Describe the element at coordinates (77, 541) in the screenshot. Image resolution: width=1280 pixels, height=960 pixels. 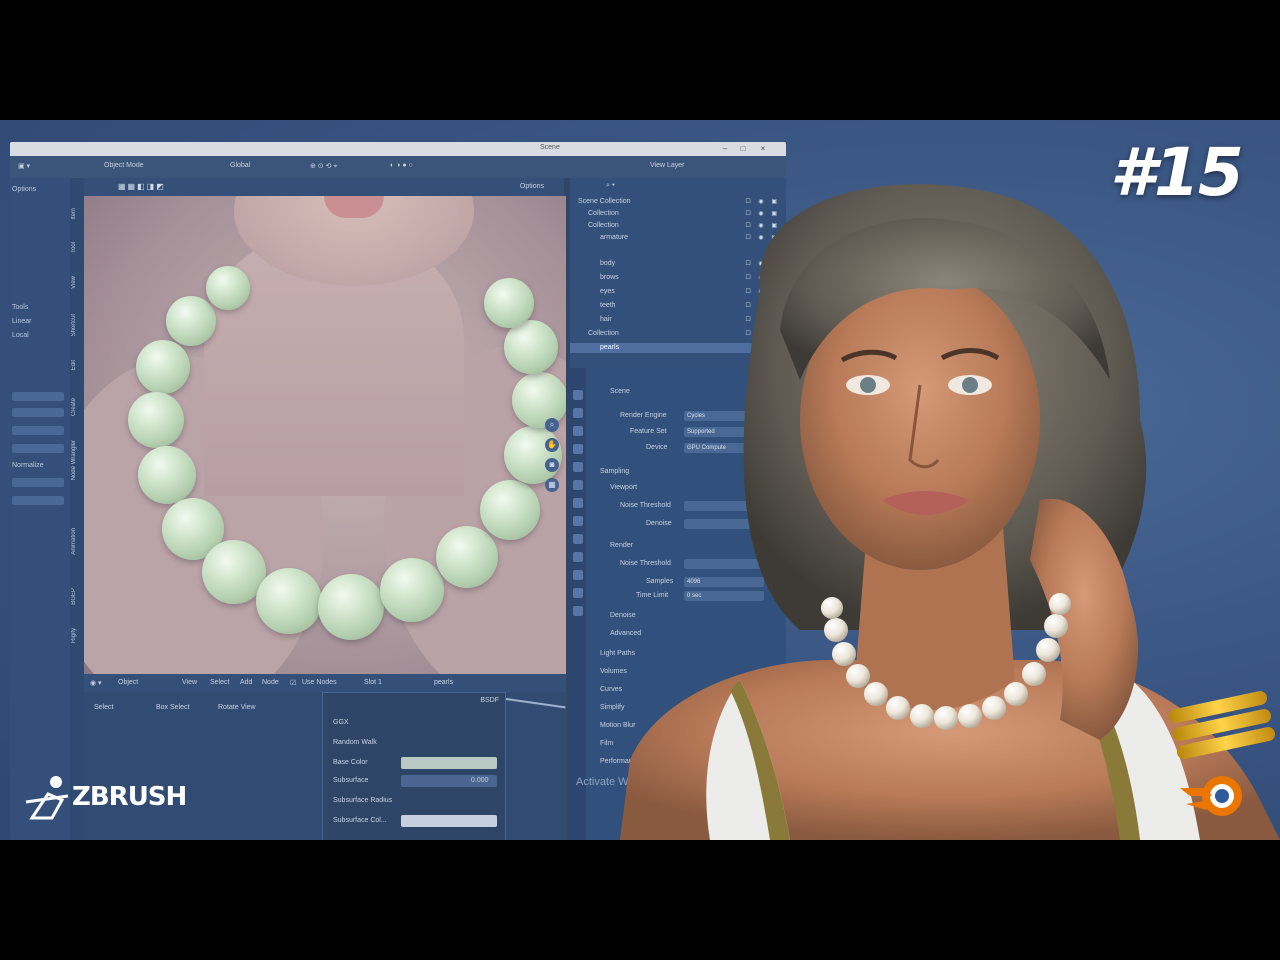
I see `tab-animation: Animation` at that location.